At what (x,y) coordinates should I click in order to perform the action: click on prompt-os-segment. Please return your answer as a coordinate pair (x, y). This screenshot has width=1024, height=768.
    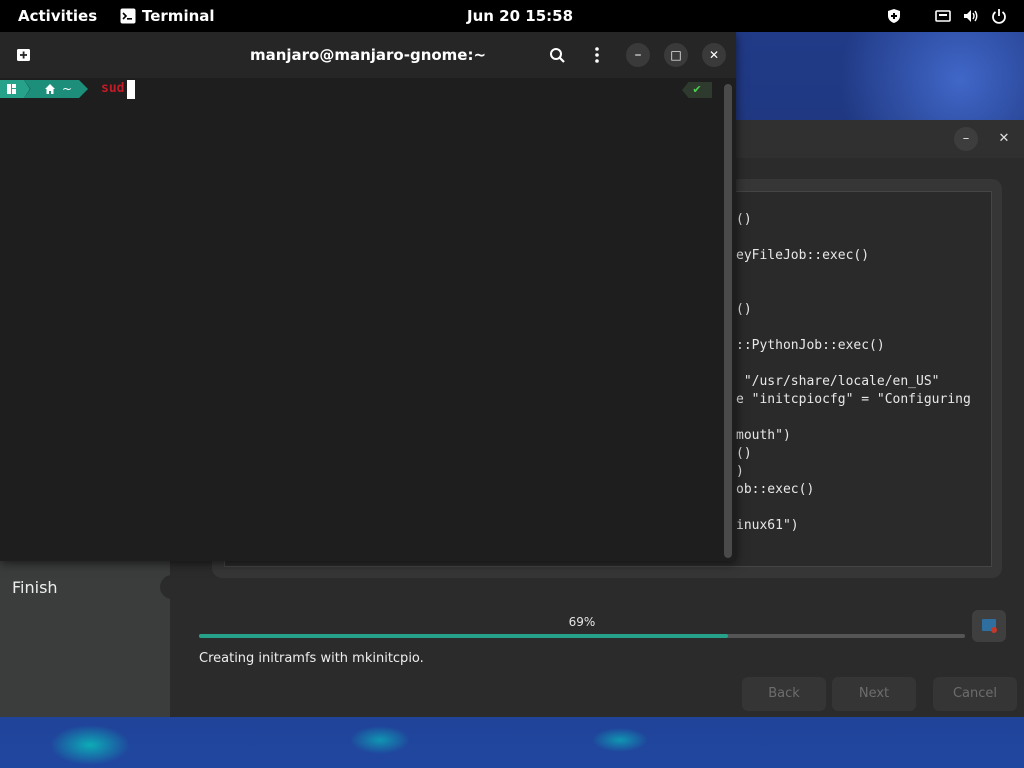
    Looking at the image, I should click on (15, 89).